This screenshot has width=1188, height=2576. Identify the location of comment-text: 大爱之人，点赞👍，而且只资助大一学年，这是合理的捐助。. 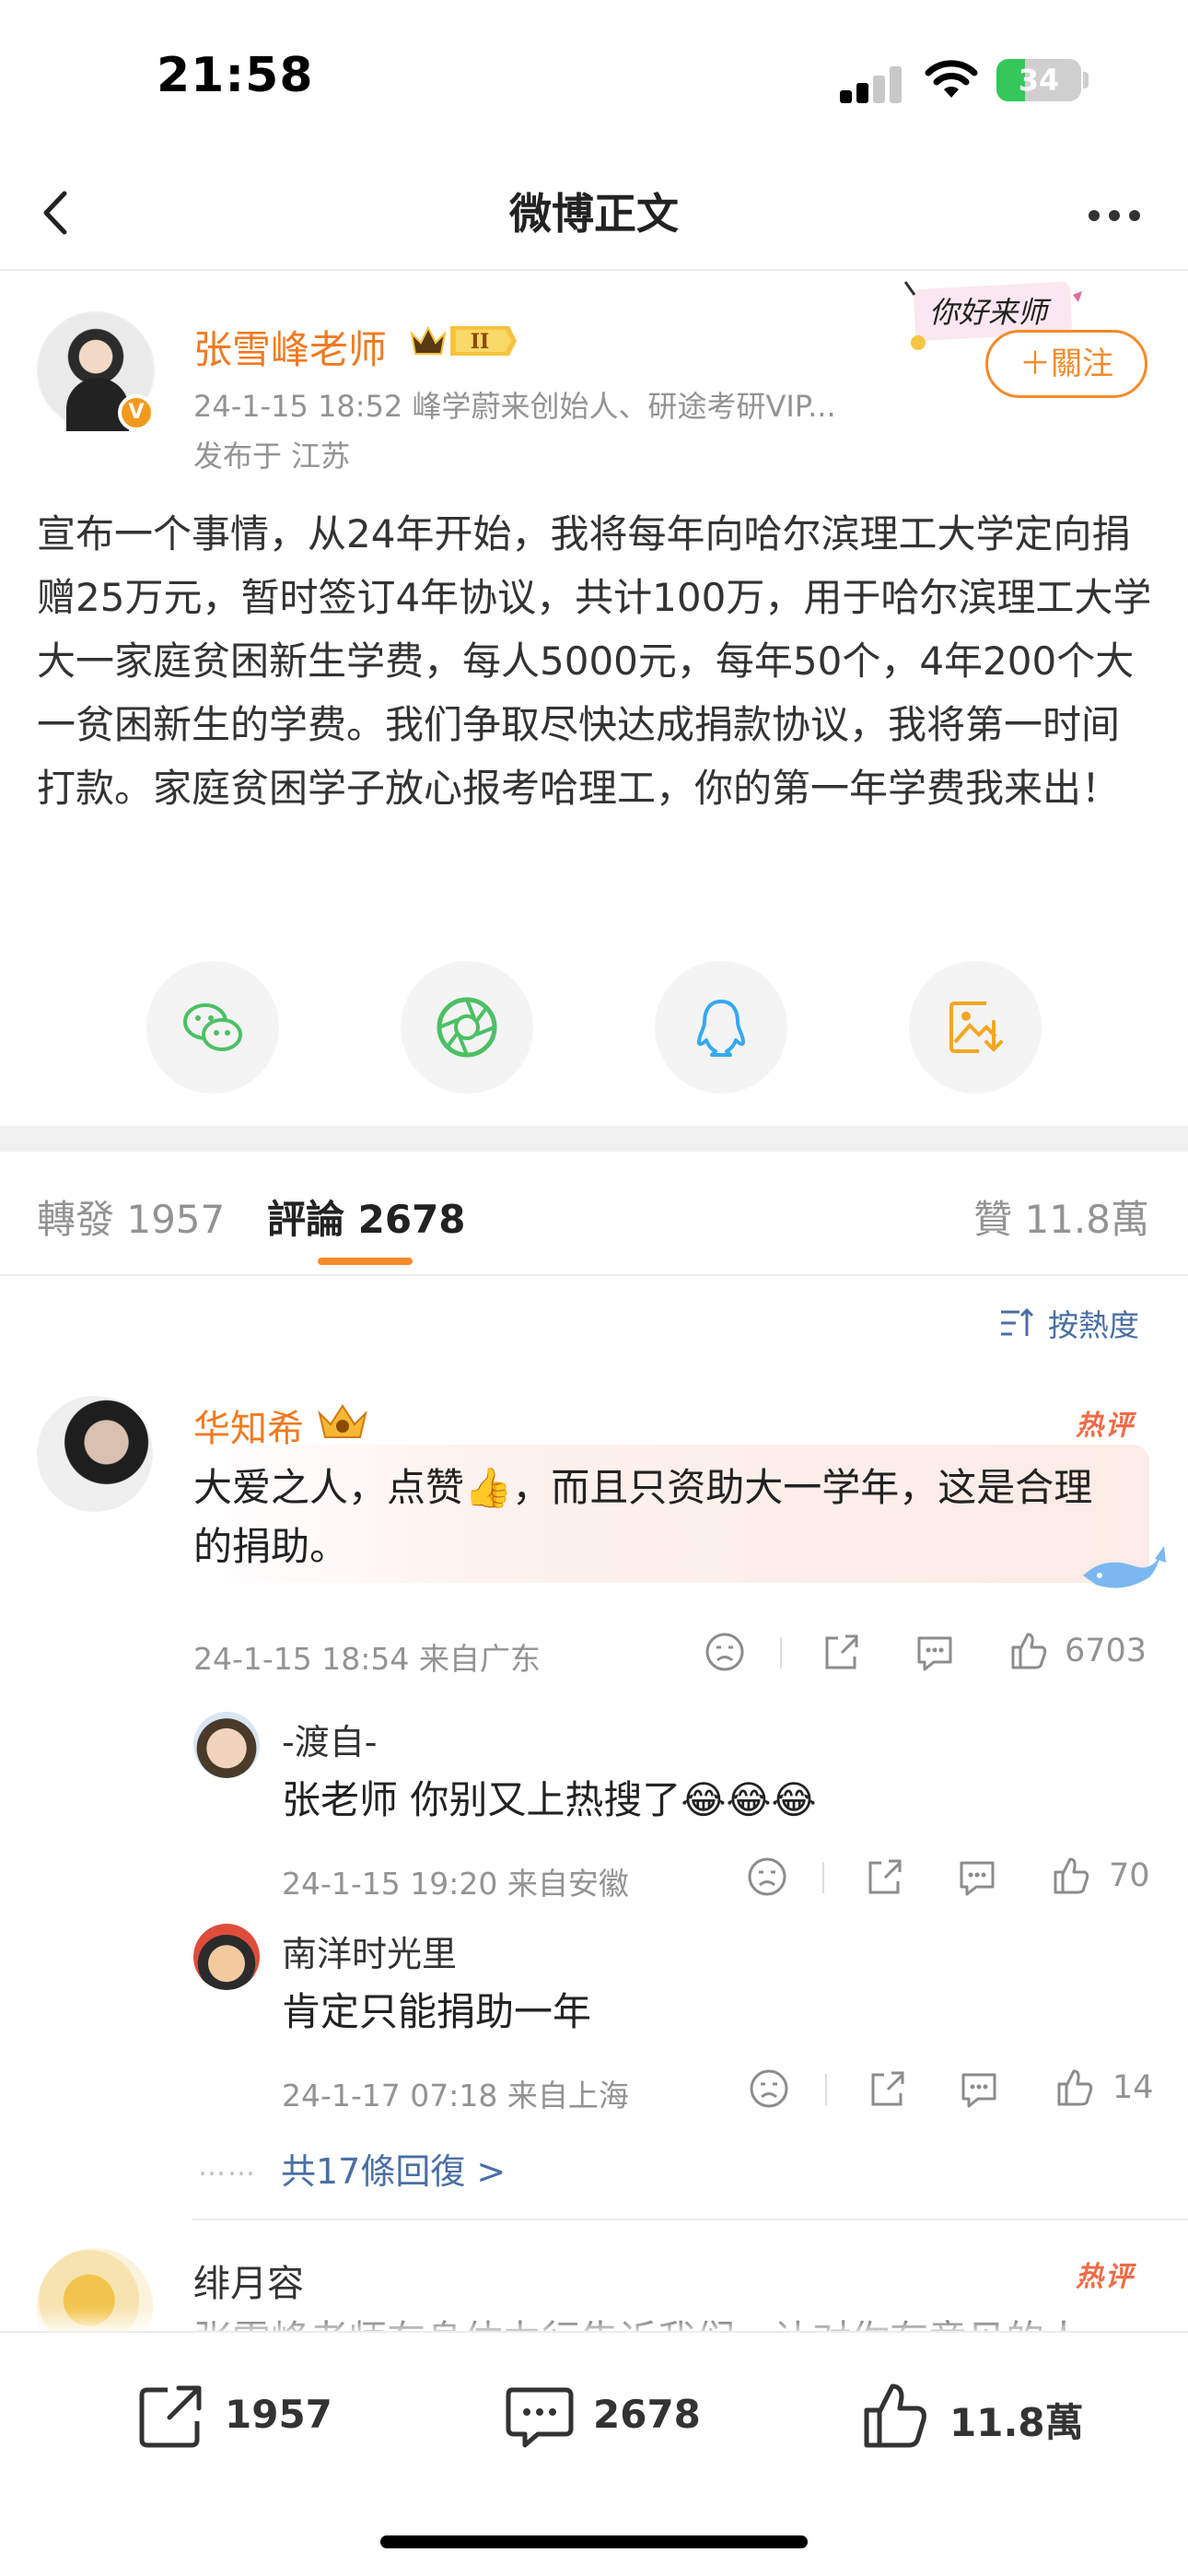
(643, 1517).